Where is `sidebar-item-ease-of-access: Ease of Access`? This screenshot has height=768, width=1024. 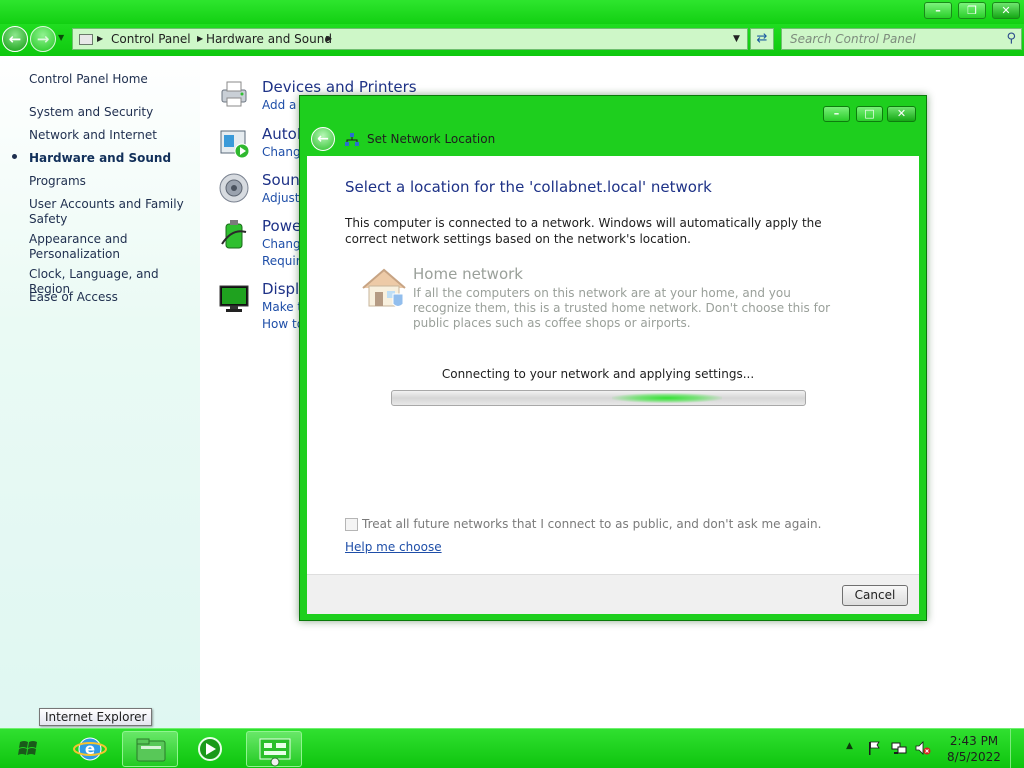
sidebar-item-ease-of-access: Ease of Access is located at coordinates (111, 297).